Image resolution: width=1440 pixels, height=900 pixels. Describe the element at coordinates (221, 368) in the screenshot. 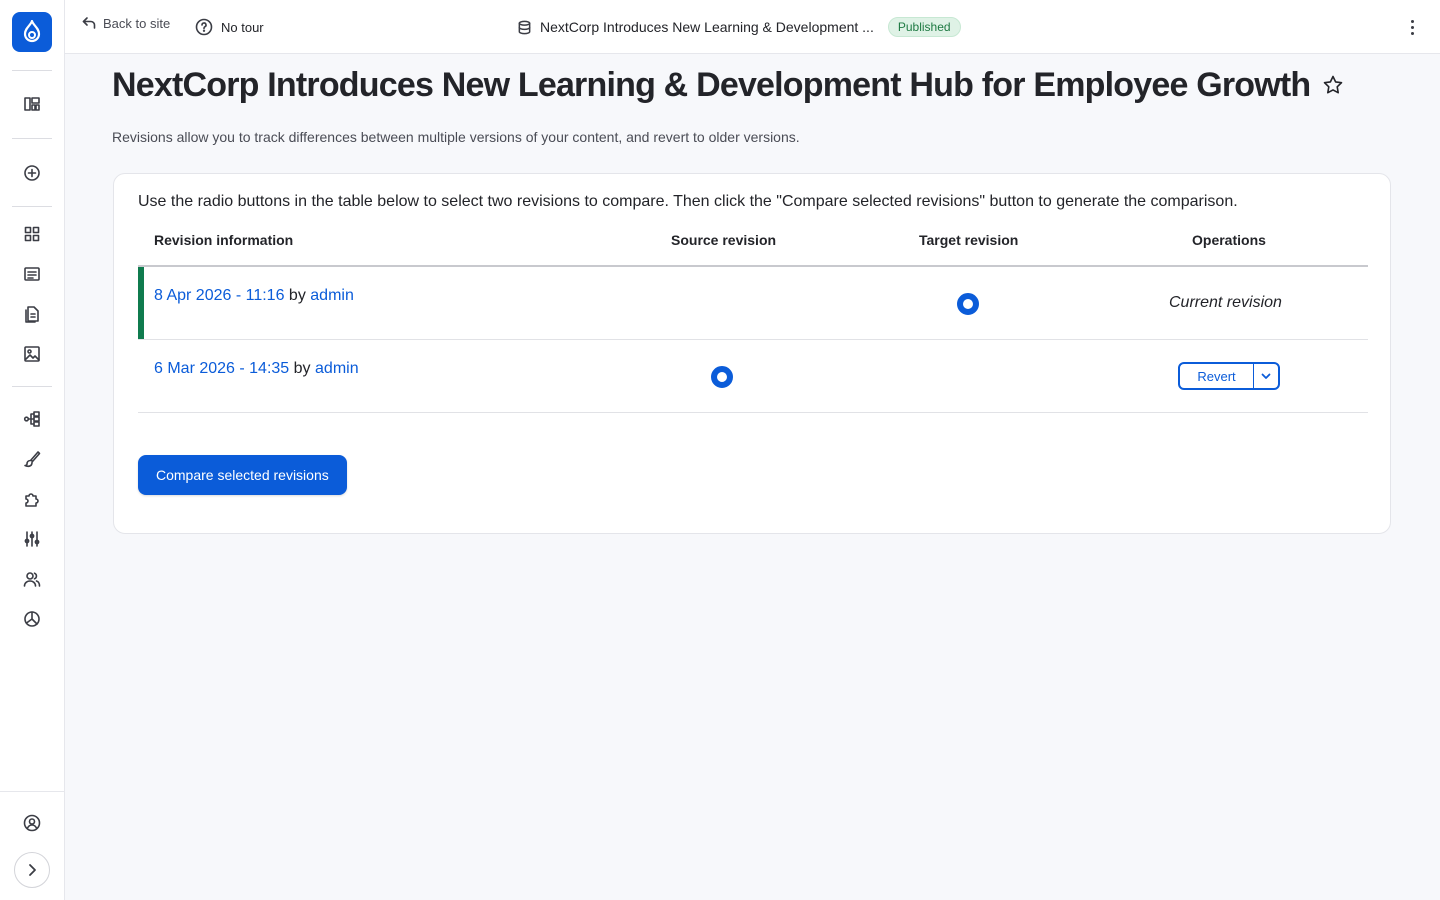

I see `revision-date-link: 6 Mar 2026 - 14:35` at that location.